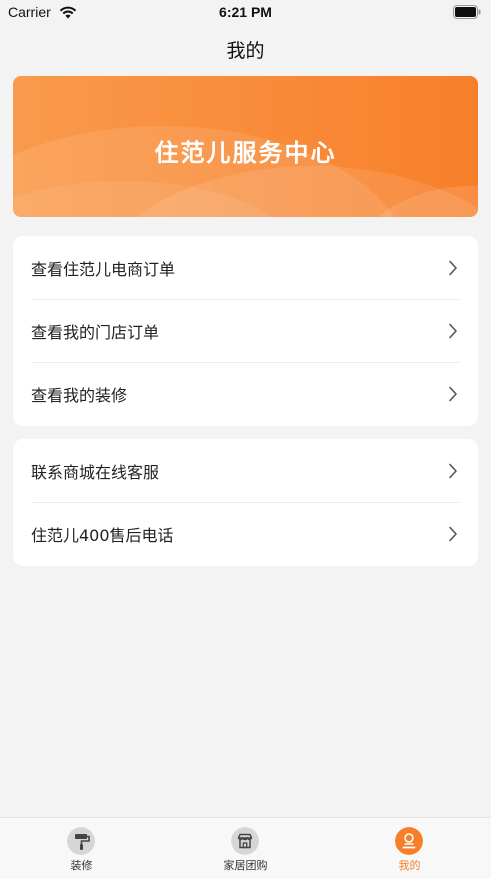 This screenshot has width=491, height=878. I want to click on menu-item-label: 查看我的门店订单, so click(95, 332).